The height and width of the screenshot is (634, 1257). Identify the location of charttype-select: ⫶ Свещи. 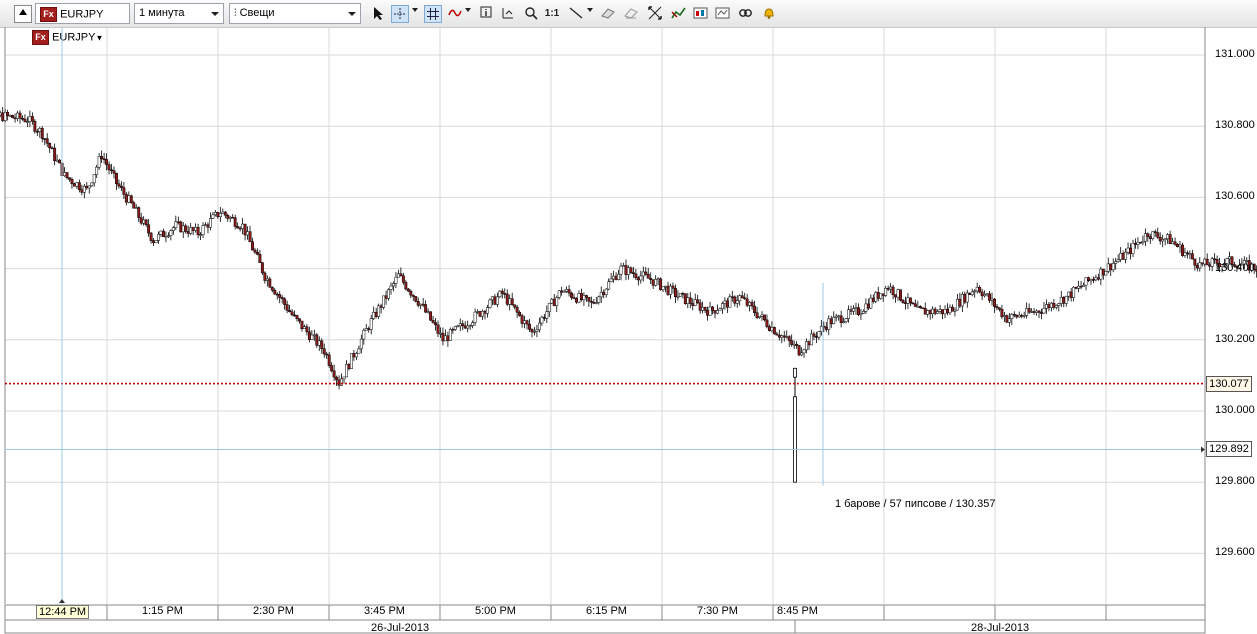
(295, 13).